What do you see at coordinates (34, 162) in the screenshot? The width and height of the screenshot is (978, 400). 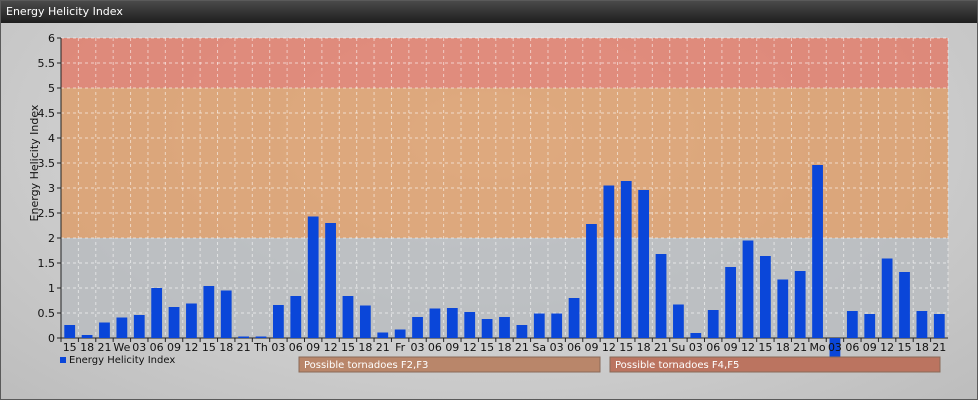 I see `y-axis-title: Energy Helicity Index` at bounding box center [34, 162].